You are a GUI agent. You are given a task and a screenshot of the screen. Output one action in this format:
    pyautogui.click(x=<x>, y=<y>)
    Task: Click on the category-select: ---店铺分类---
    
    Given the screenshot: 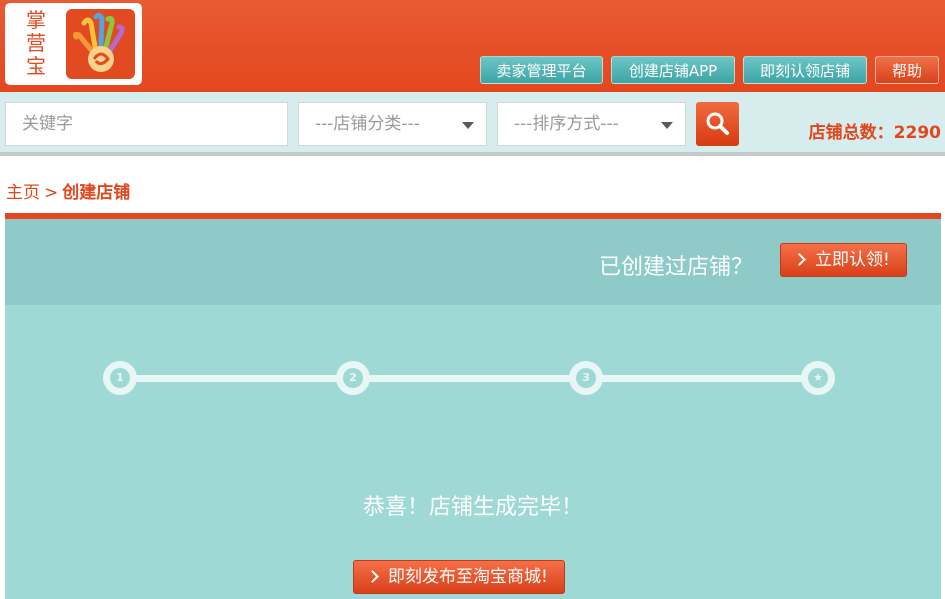 What is the action you would take?
    pyautogui.click(x=392, y=124)
    